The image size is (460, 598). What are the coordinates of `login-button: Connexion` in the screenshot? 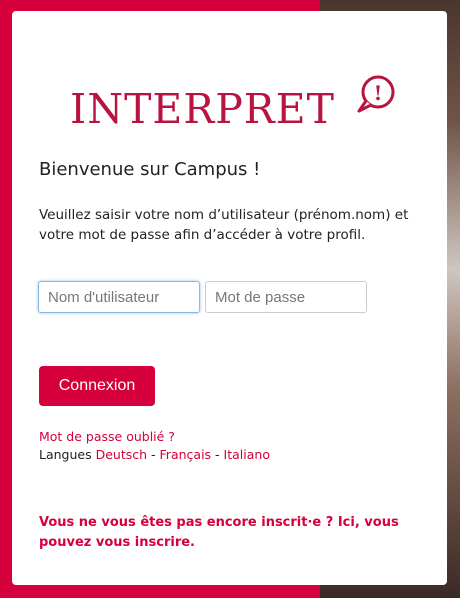 It's located at (97, 386).